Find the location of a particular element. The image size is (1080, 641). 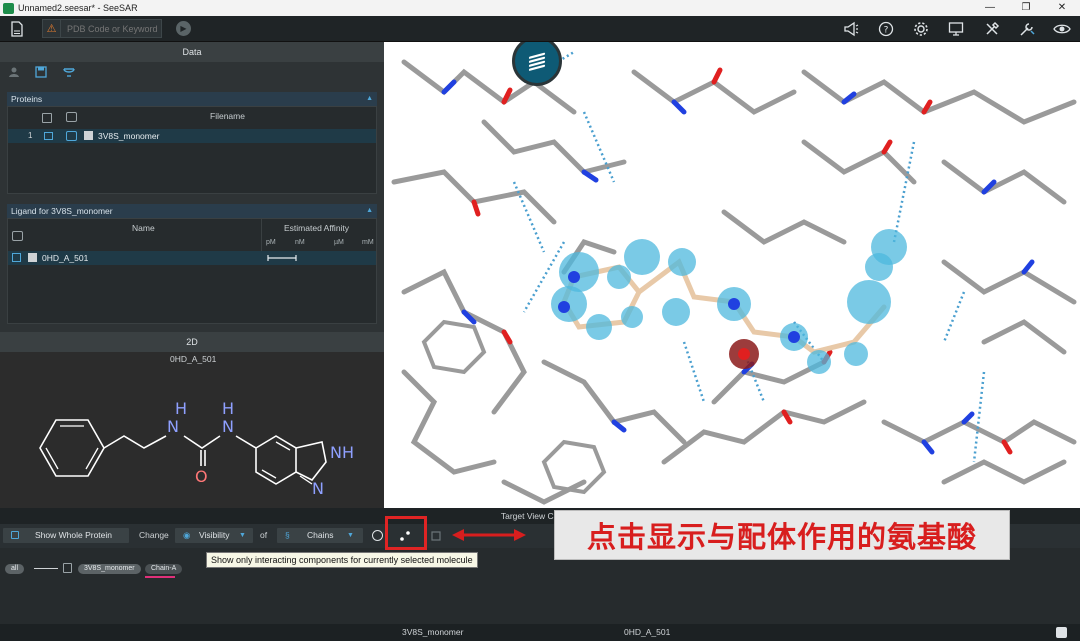

atom-o: O is located at coordinates (201, 476).